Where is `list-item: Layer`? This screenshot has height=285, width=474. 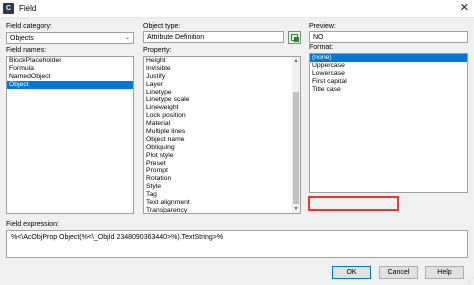 list-item: Layer is located at coordinates (222, 85).